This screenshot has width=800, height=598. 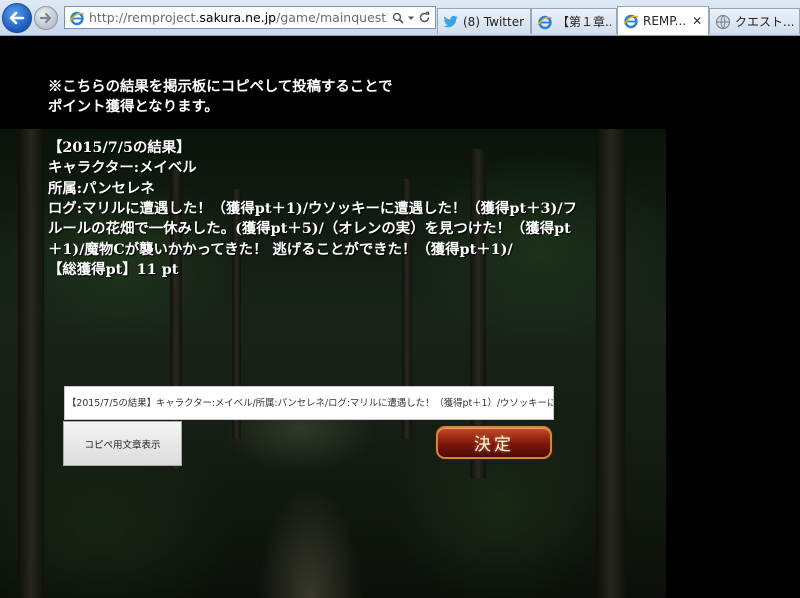 I want to click on url-prefix: http://remproject., so click(x=144, y=17).